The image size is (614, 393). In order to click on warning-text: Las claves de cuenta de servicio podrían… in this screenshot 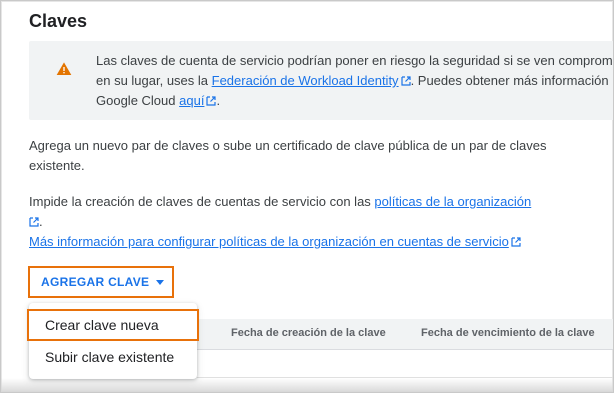, I will do `click(354, 81)`.